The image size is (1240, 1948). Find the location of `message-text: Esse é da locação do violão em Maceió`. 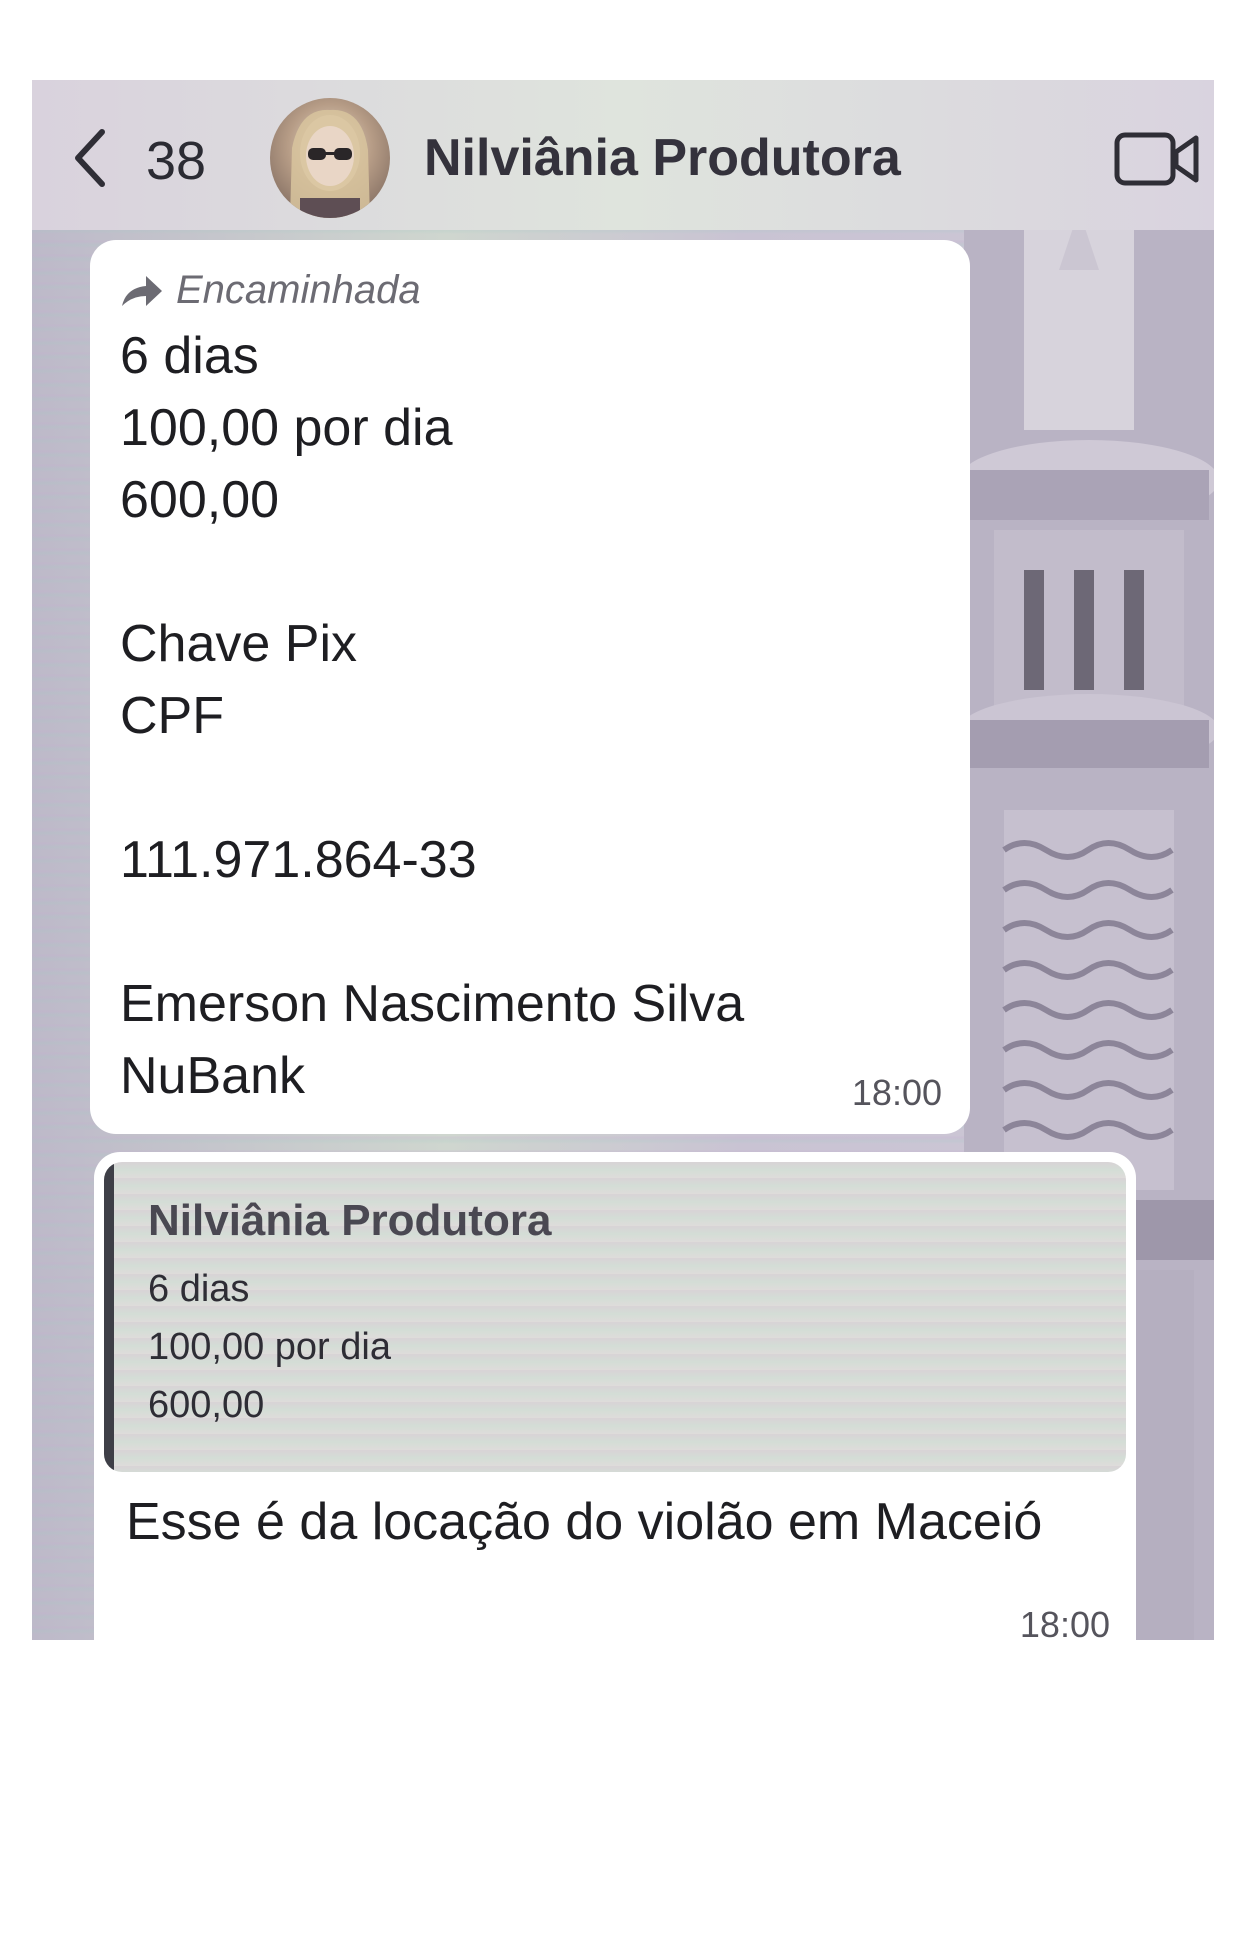

message-text: Esse é da locação do violão em Maceió is located at coordinates (584, 1522).